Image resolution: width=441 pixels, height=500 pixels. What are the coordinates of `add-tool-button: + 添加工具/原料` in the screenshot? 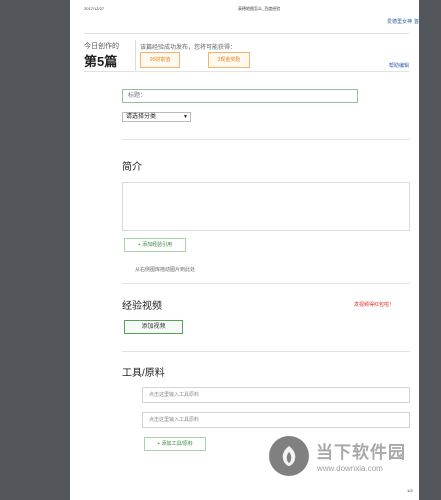 It's located at (175, 444).